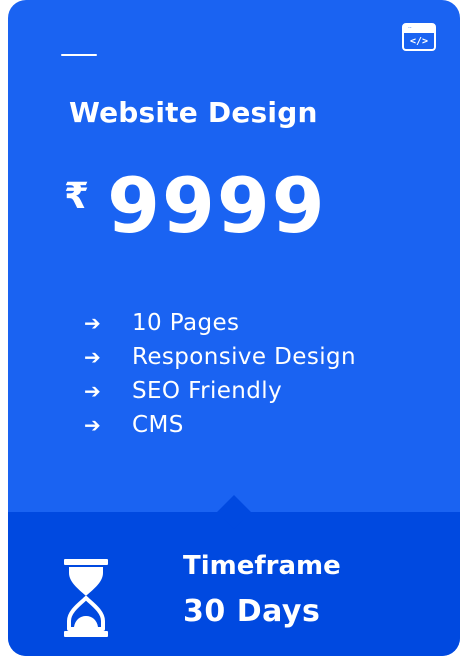 The width and height of the screenshot is (468, 672). Describe the element at coordinates (262, 566) in the screenshot. I see `timeframe-label: Timeframe` at that location.